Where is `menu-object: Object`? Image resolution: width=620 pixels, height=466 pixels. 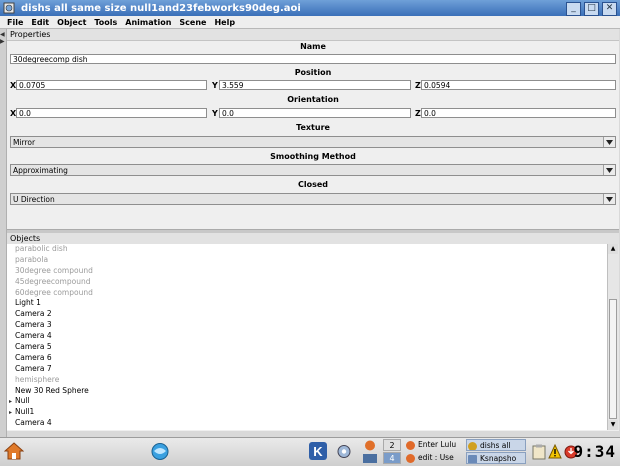 menu-object: Object is located at coordinates (71, 22).